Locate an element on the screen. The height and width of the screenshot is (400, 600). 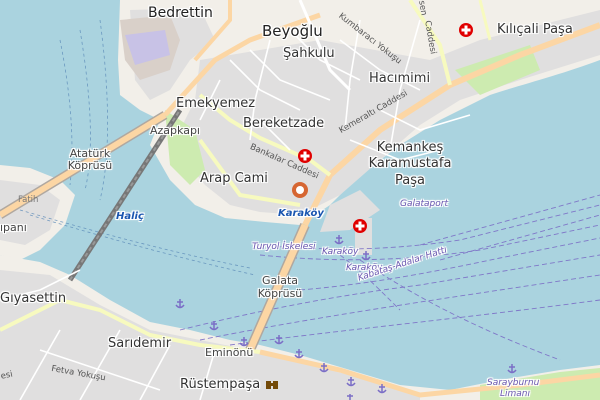
label-turyol-iskelesi: Turyol İskelesi is located at coordinates (284, 247).